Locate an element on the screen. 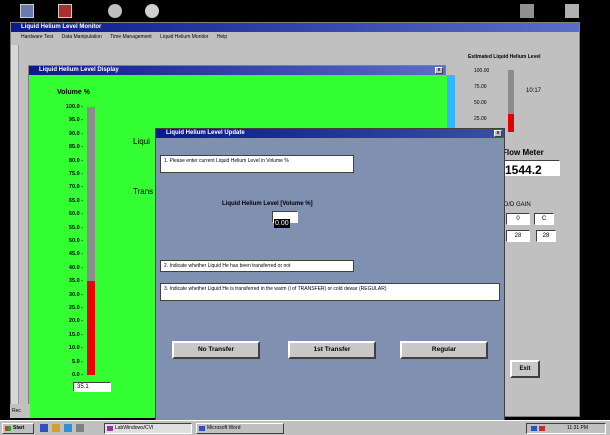 The width and height of the screenshot is (610, 435). scale-tick: 50.00 is located at coordinates (480, 103).